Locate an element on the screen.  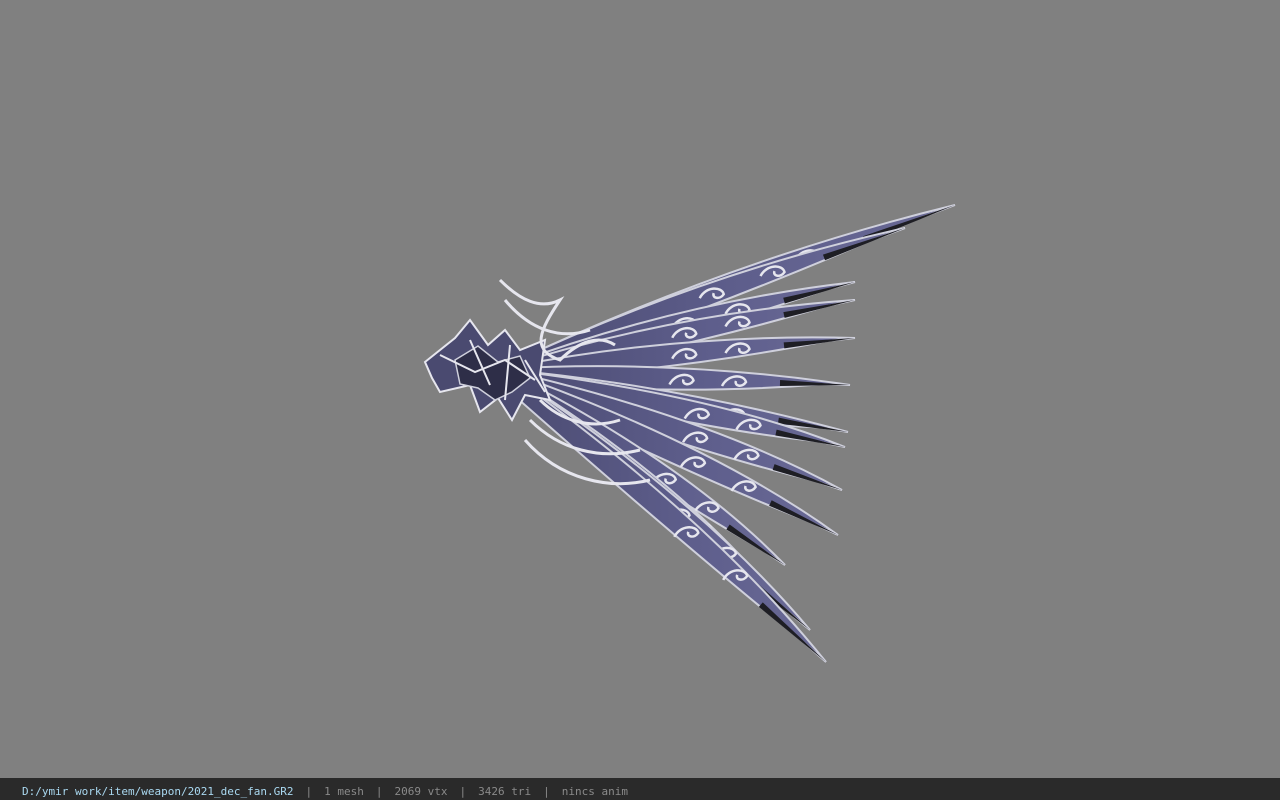
triangle-count-label: 3426 tri is located at coordinates (505, 791).